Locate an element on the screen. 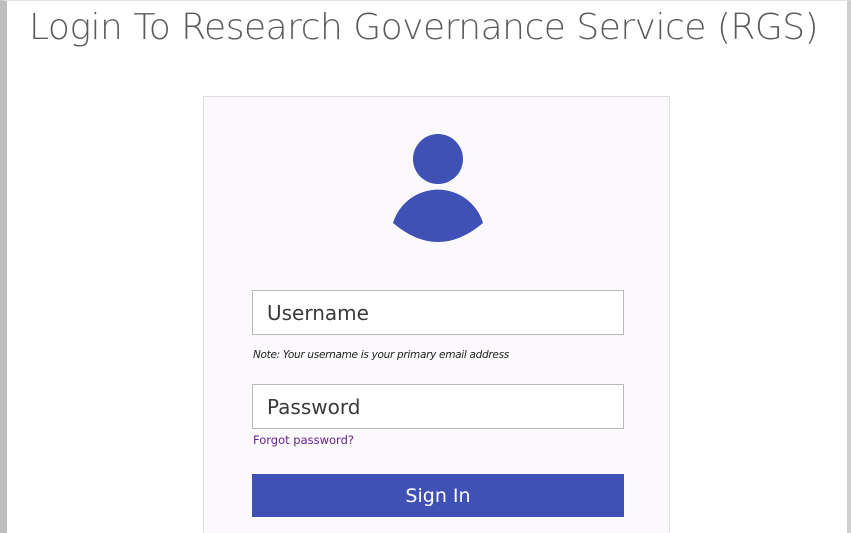 The width and height of the screenshot is (851, 533). sign-in-button: Sign In is located at coordinates (438, 495).